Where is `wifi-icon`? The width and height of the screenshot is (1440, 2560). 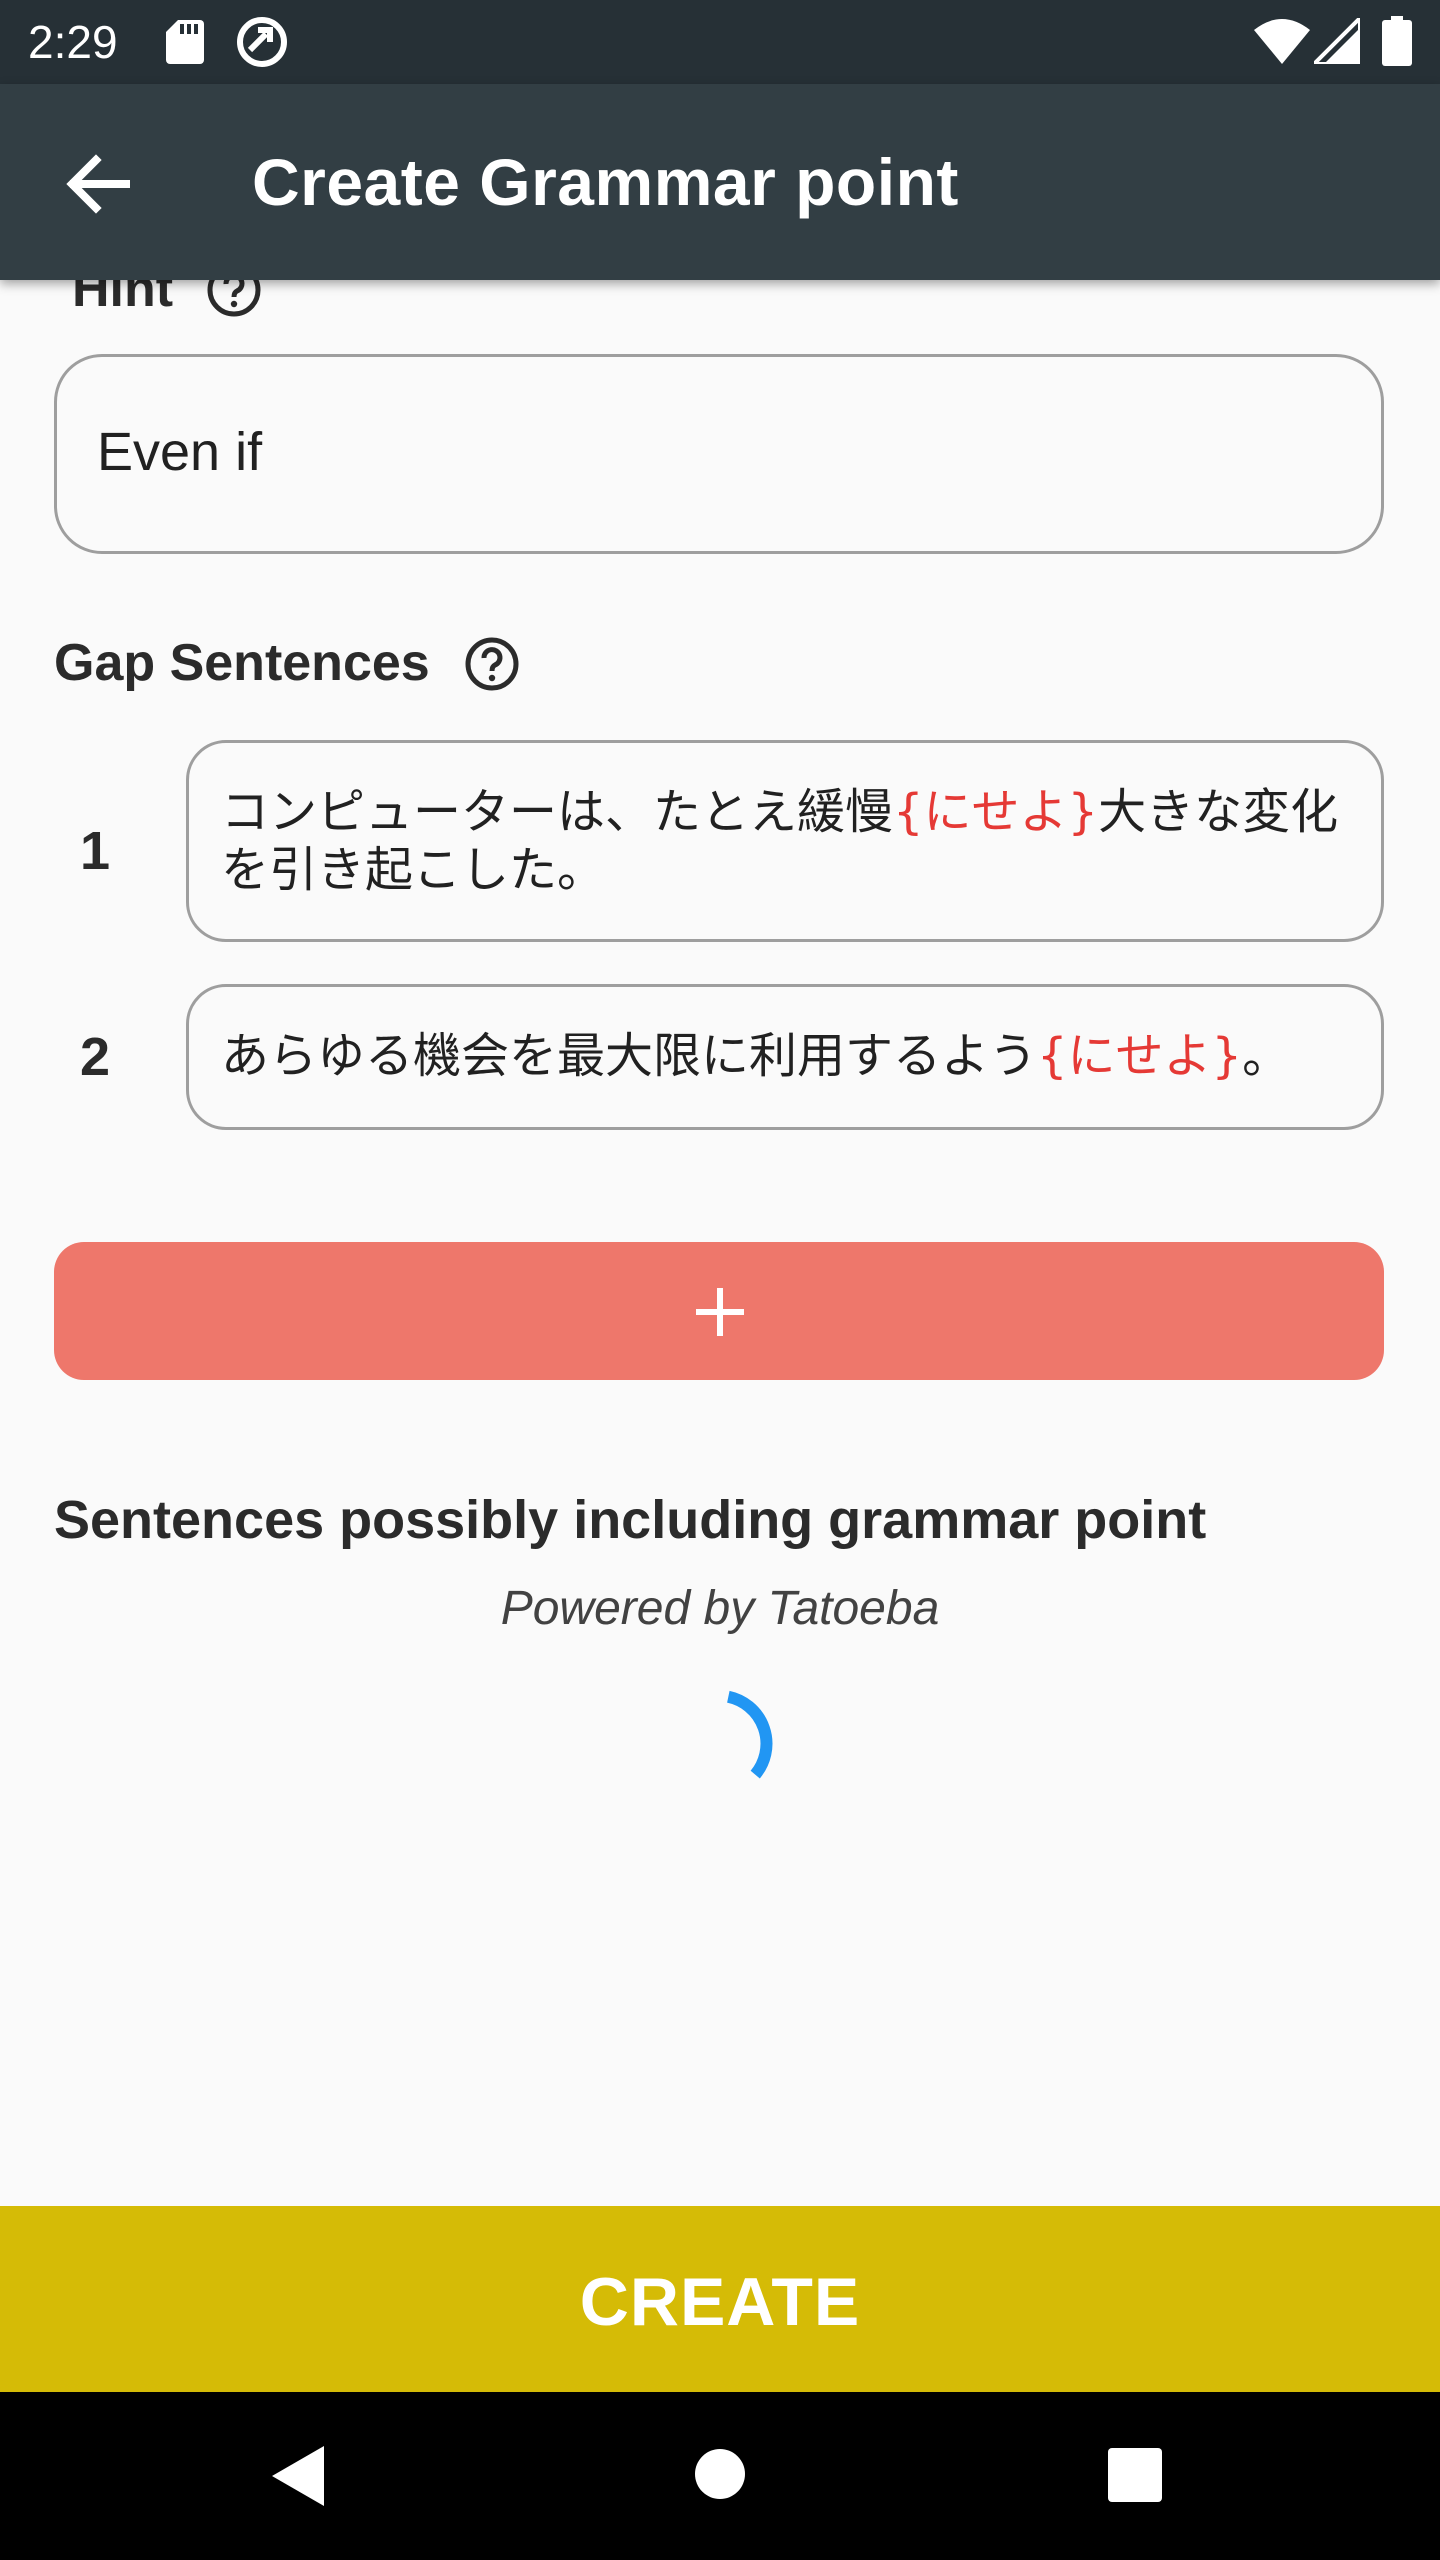
wifi-icon is located at coordinates (1282, 41).